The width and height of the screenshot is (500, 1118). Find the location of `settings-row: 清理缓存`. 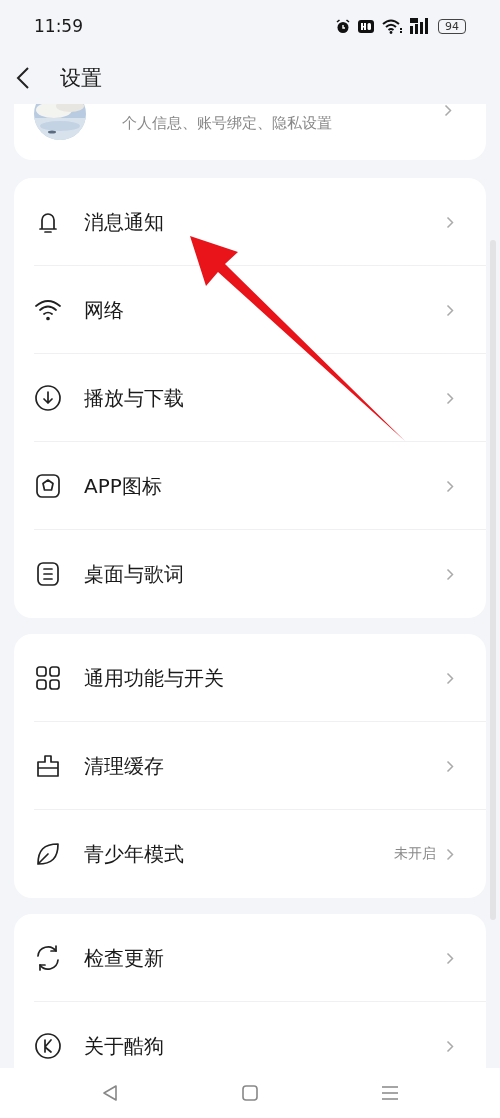

settings-row: 清理缓存 is located at coordinates (250, 766).